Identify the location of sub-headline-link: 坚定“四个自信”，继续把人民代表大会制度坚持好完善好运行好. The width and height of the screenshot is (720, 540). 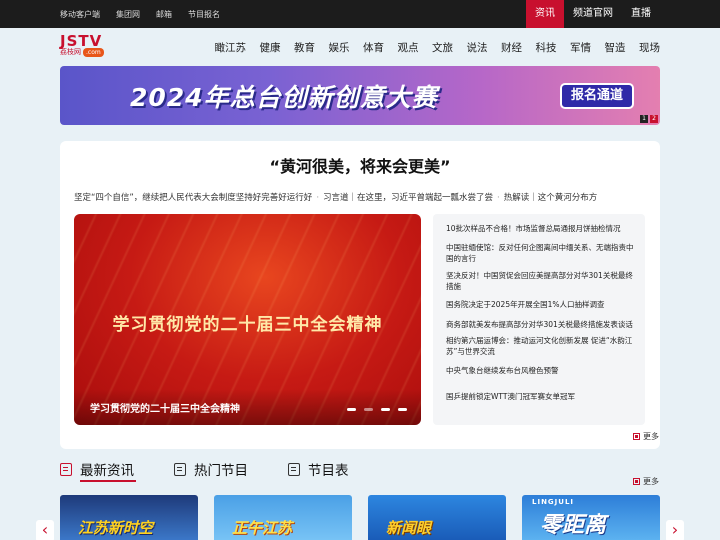
(193, 198).